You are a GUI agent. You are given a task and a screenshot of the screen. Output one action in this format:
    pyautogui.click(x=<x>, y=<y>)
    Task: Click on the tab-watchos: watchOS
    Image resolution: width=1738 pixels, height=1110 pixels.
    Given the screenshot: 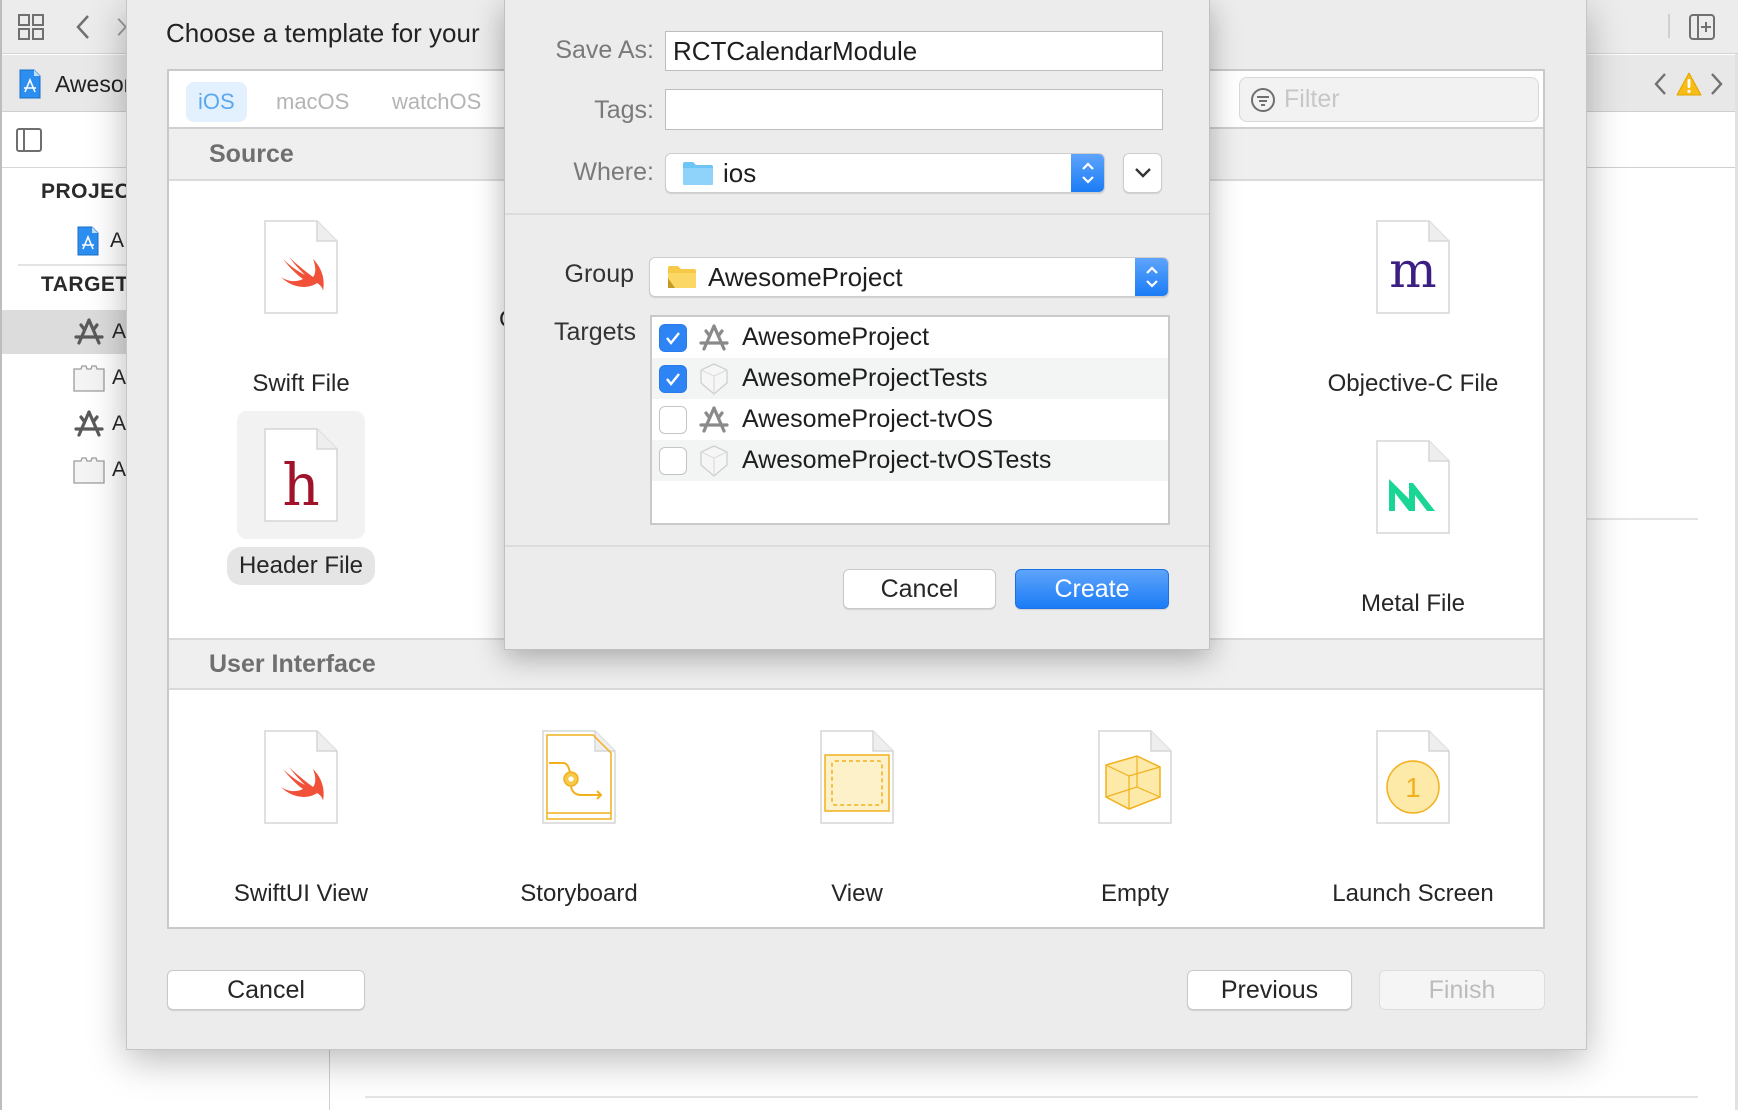 What is the action you would take?
    pyautogui.click(x=436, y=102)
    